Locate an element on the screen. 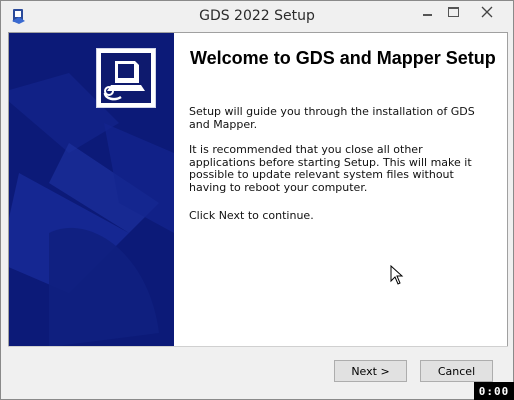  maximize-icon is located at coordinates (453, 12).